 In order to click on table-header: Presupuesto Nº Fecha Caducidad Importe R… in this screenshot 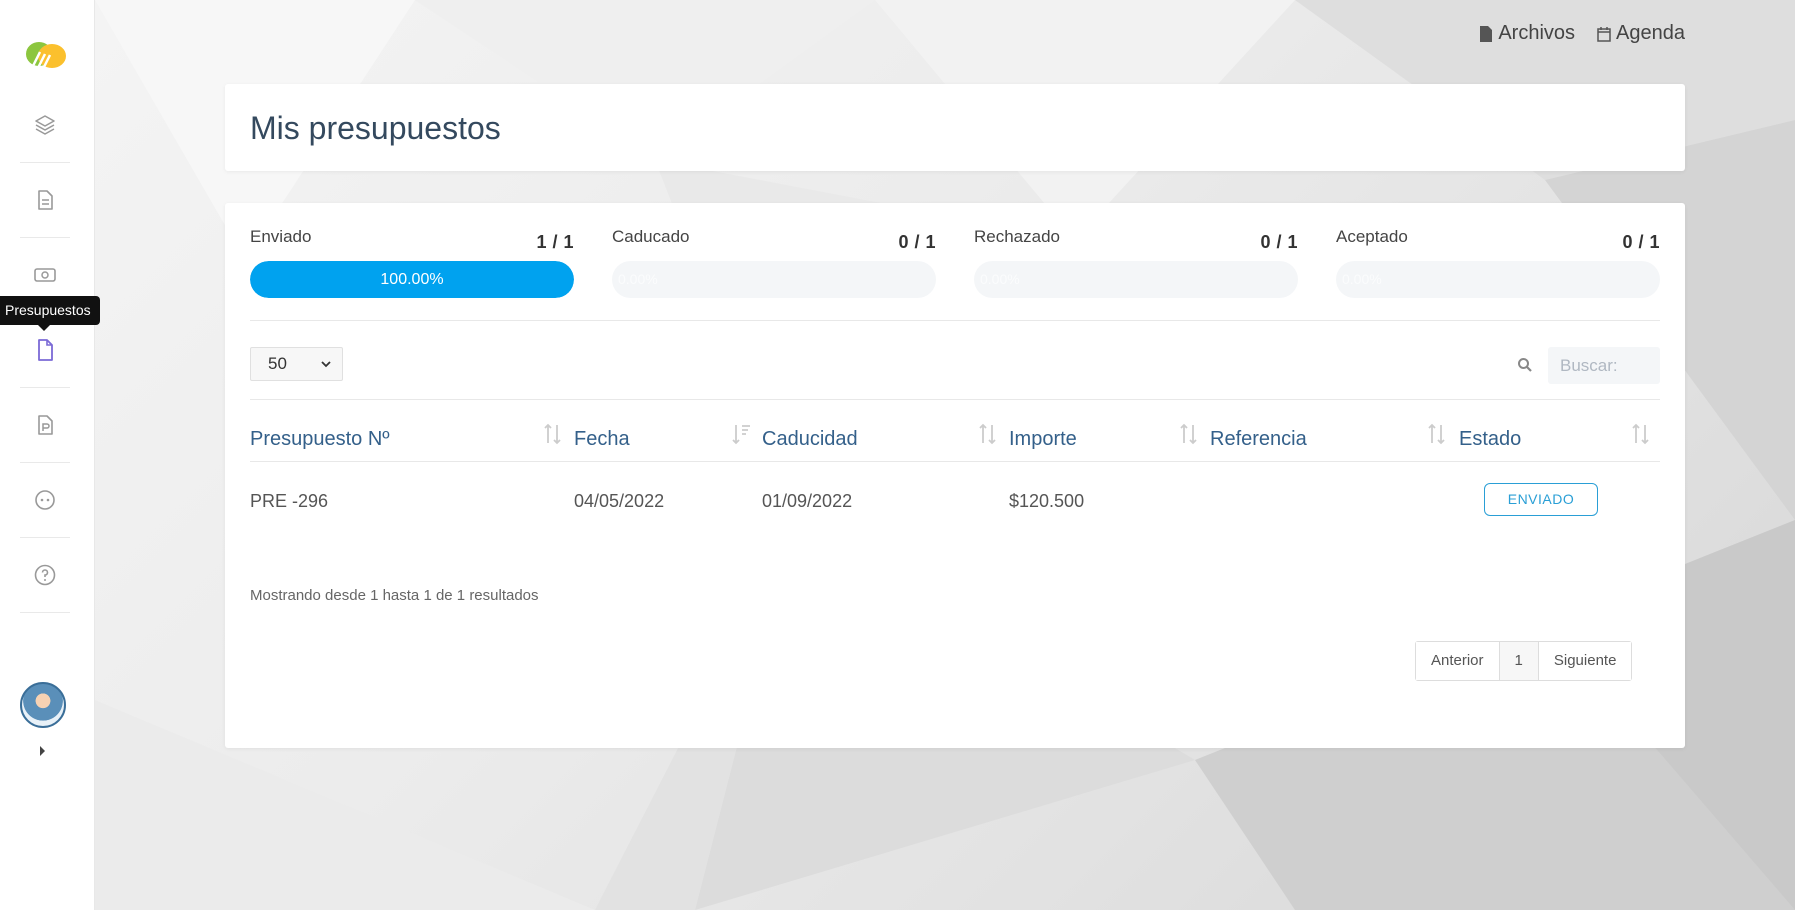, I will do `click(955, 433)`.